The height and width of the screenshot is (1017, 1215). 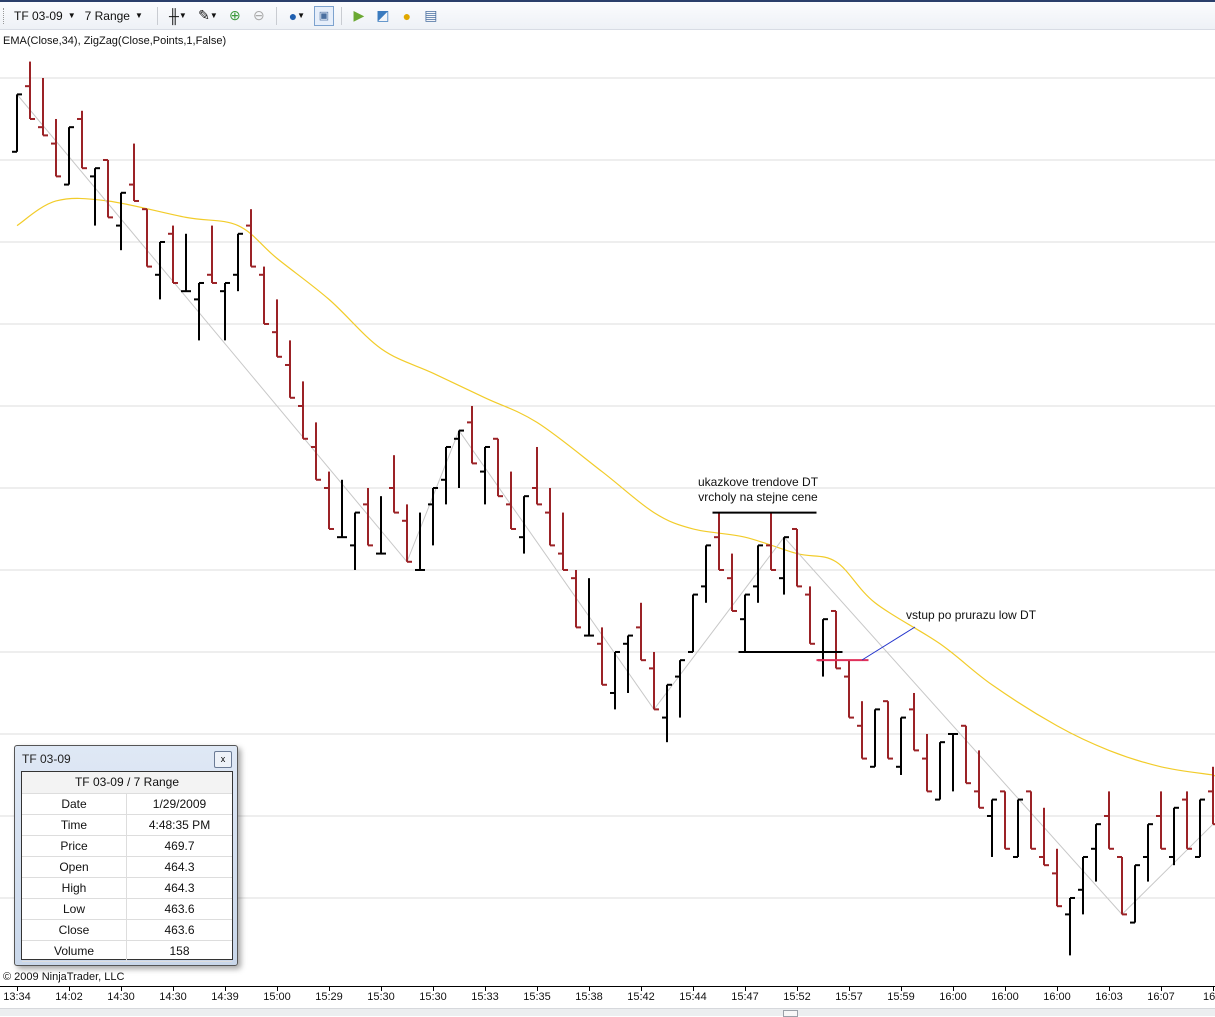 I want to click on data-box-key: High, so click(x=74, y=888).